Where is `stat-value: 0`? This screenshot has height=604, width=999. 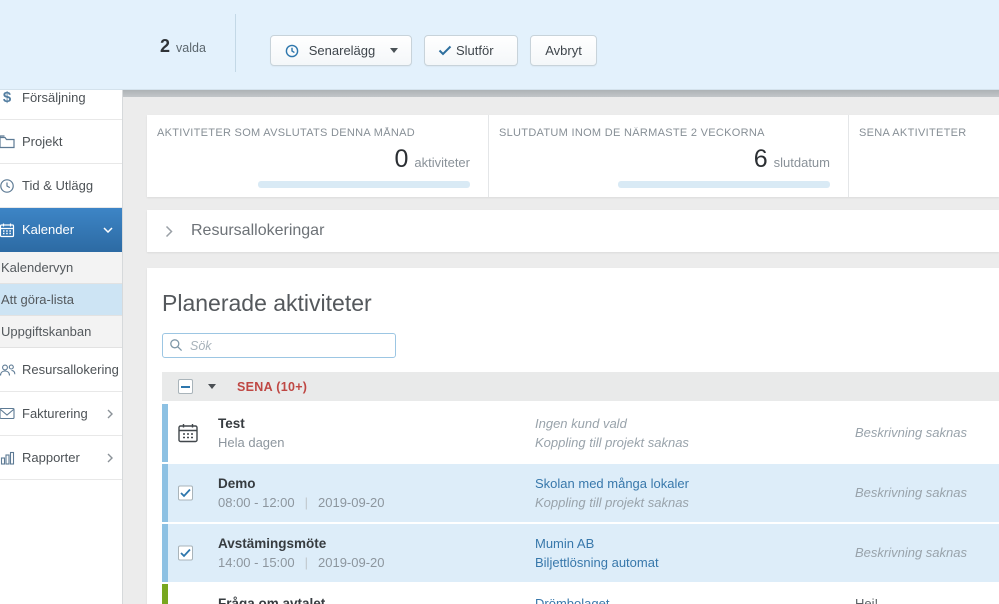
stat-value: 0 is located at coordinates (401, 159).